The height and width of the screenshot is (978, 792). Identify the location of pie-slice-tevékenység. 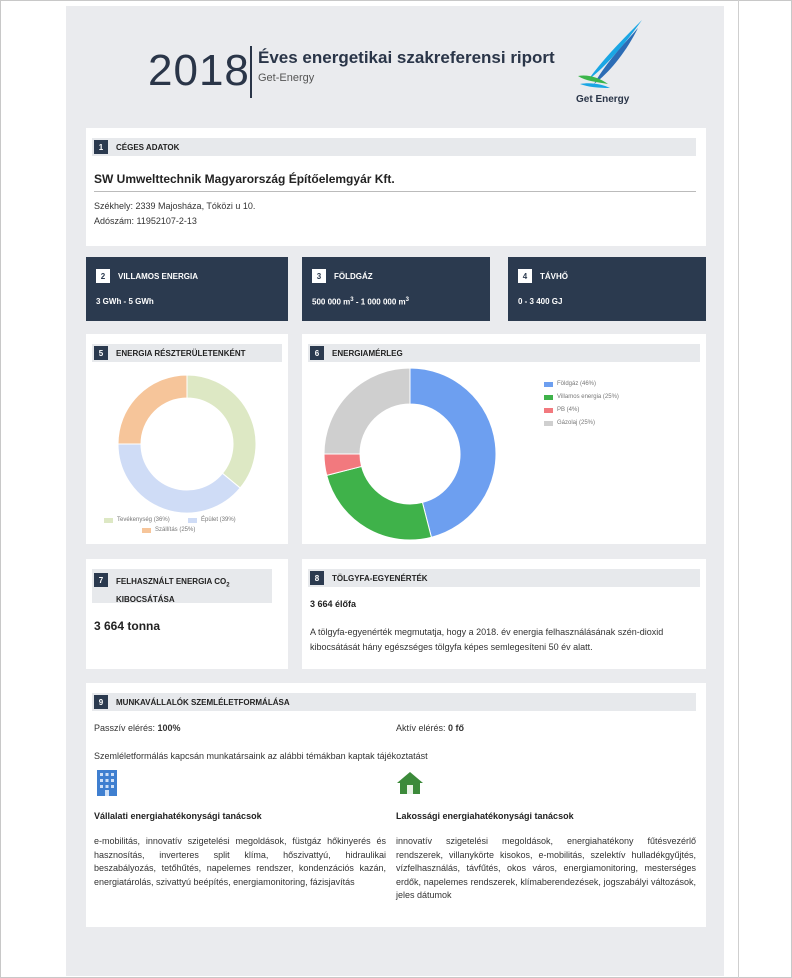
(221, 431).